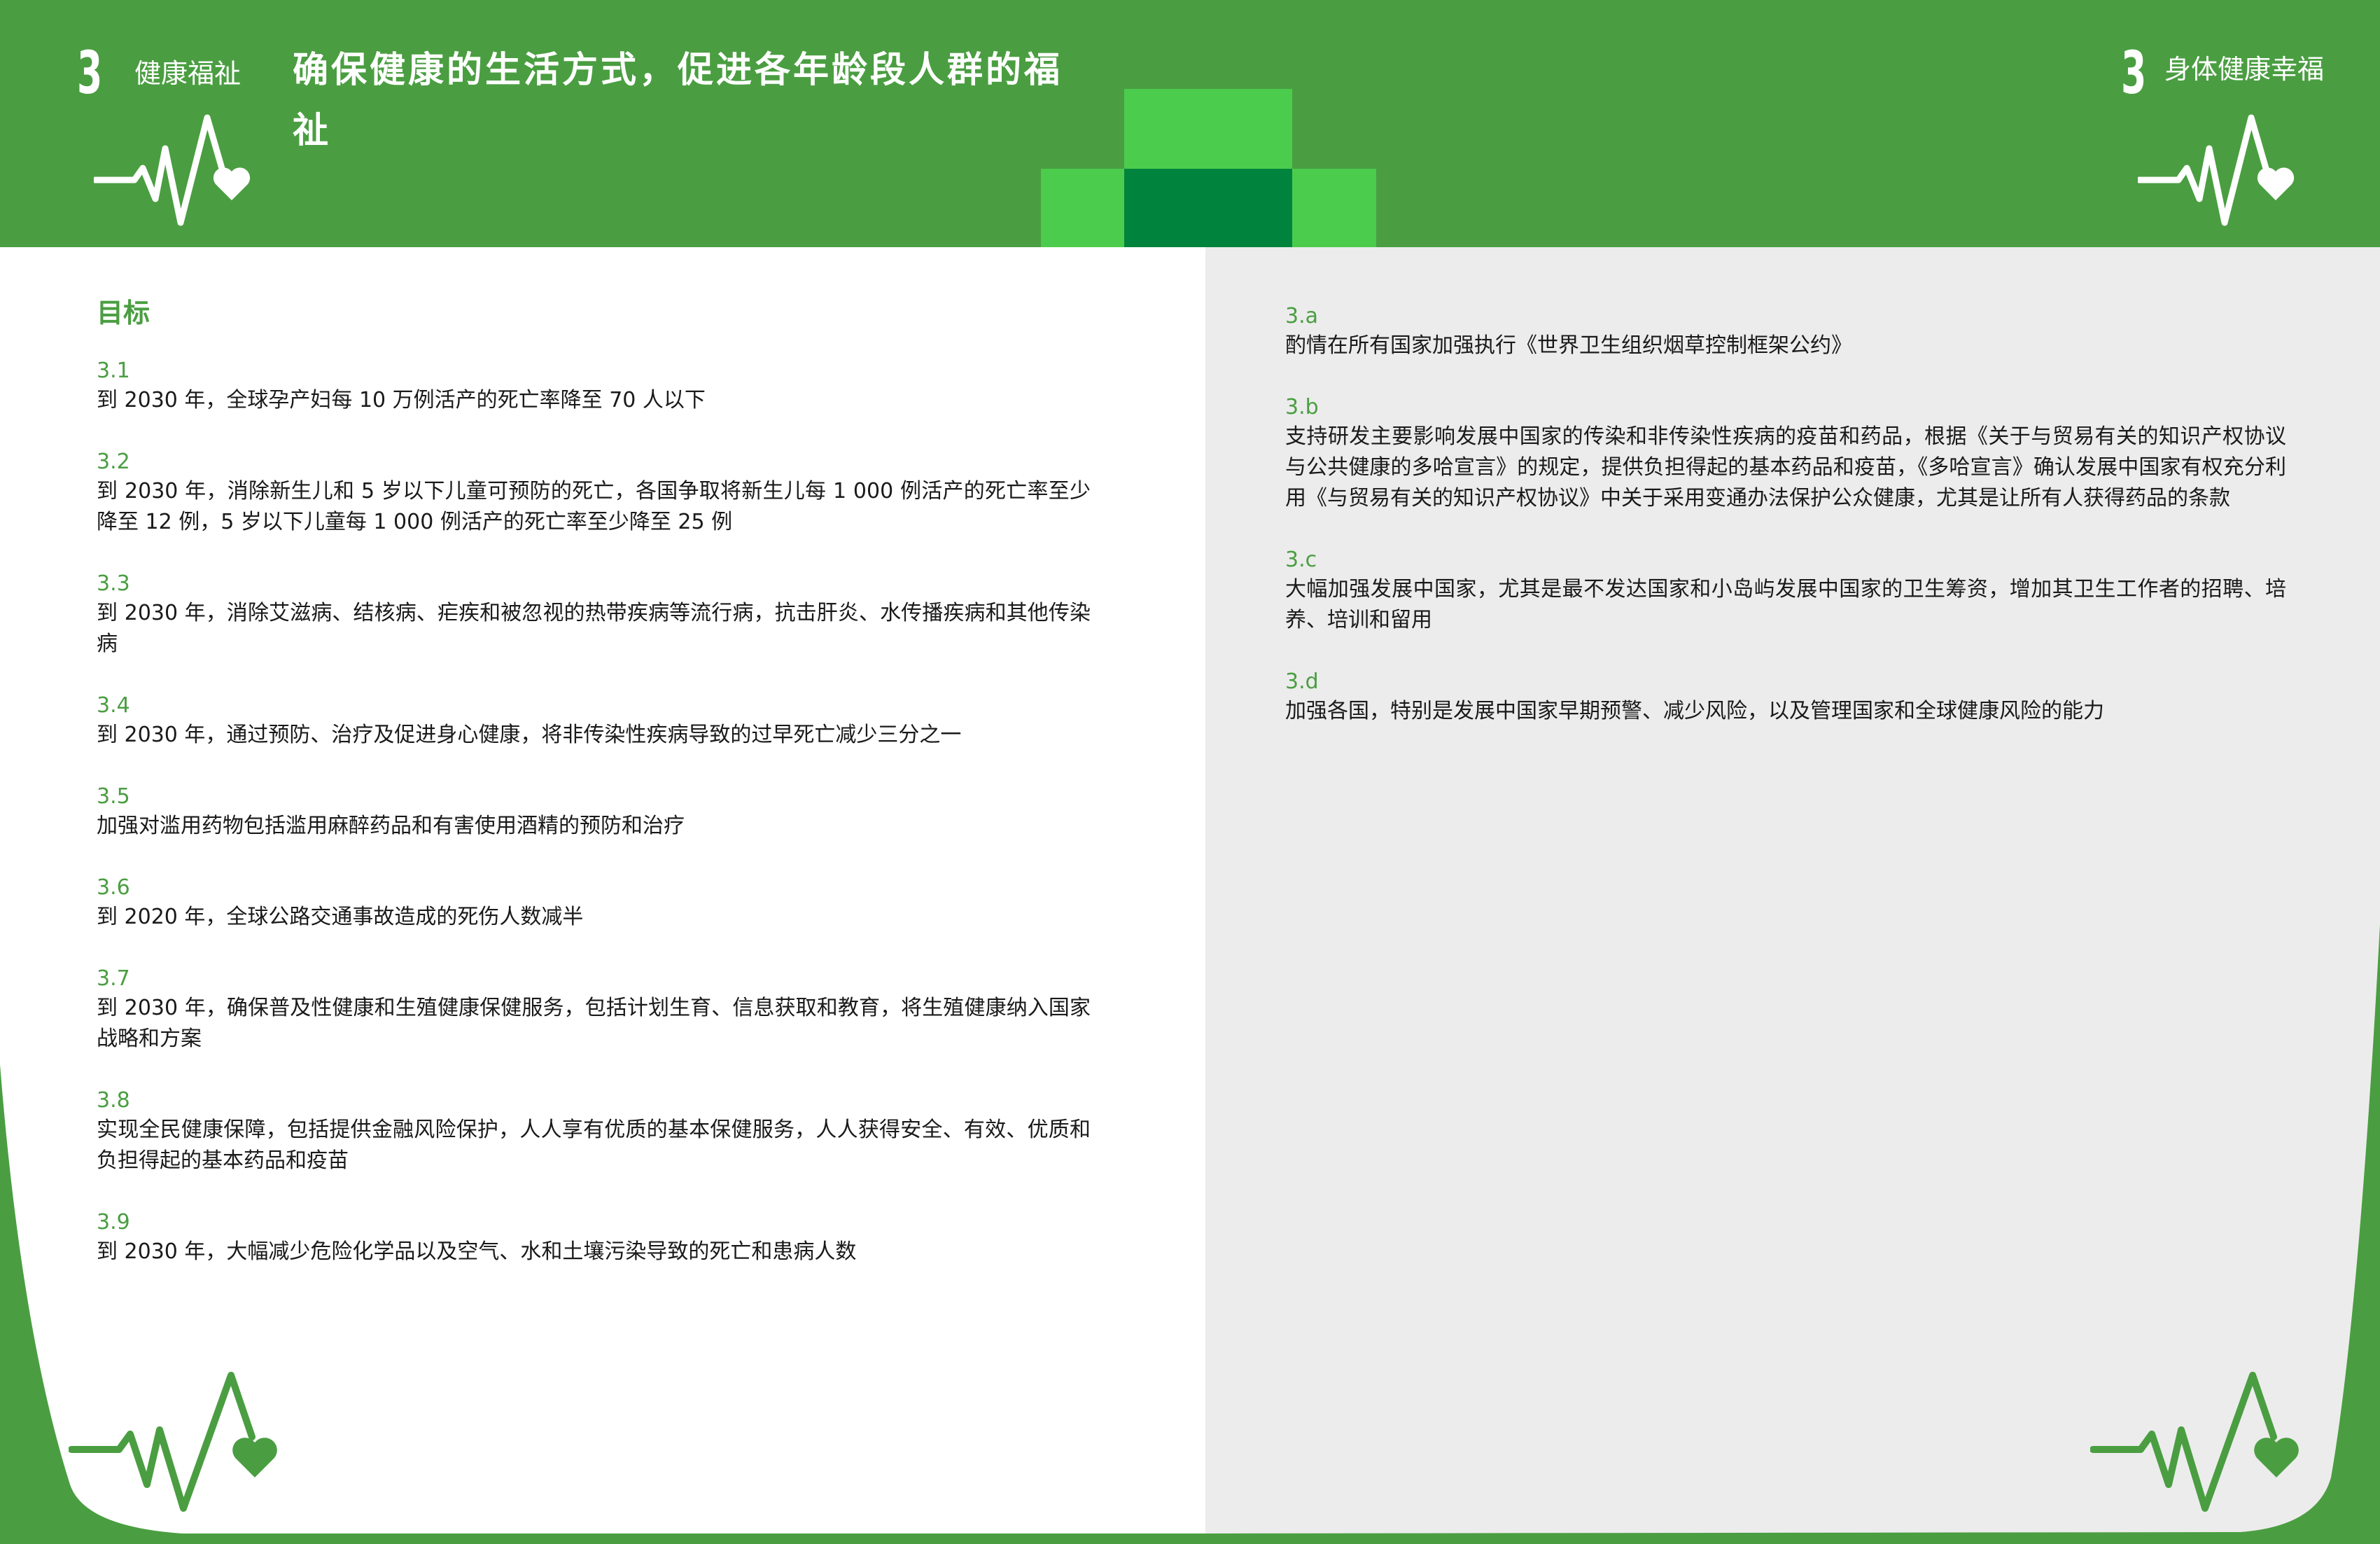 The image size is (2380, 1544). What do you see at coordinates (113, 371) in the screenshot?
I see `target-code: 3.1` at bounding box center [113, 371].